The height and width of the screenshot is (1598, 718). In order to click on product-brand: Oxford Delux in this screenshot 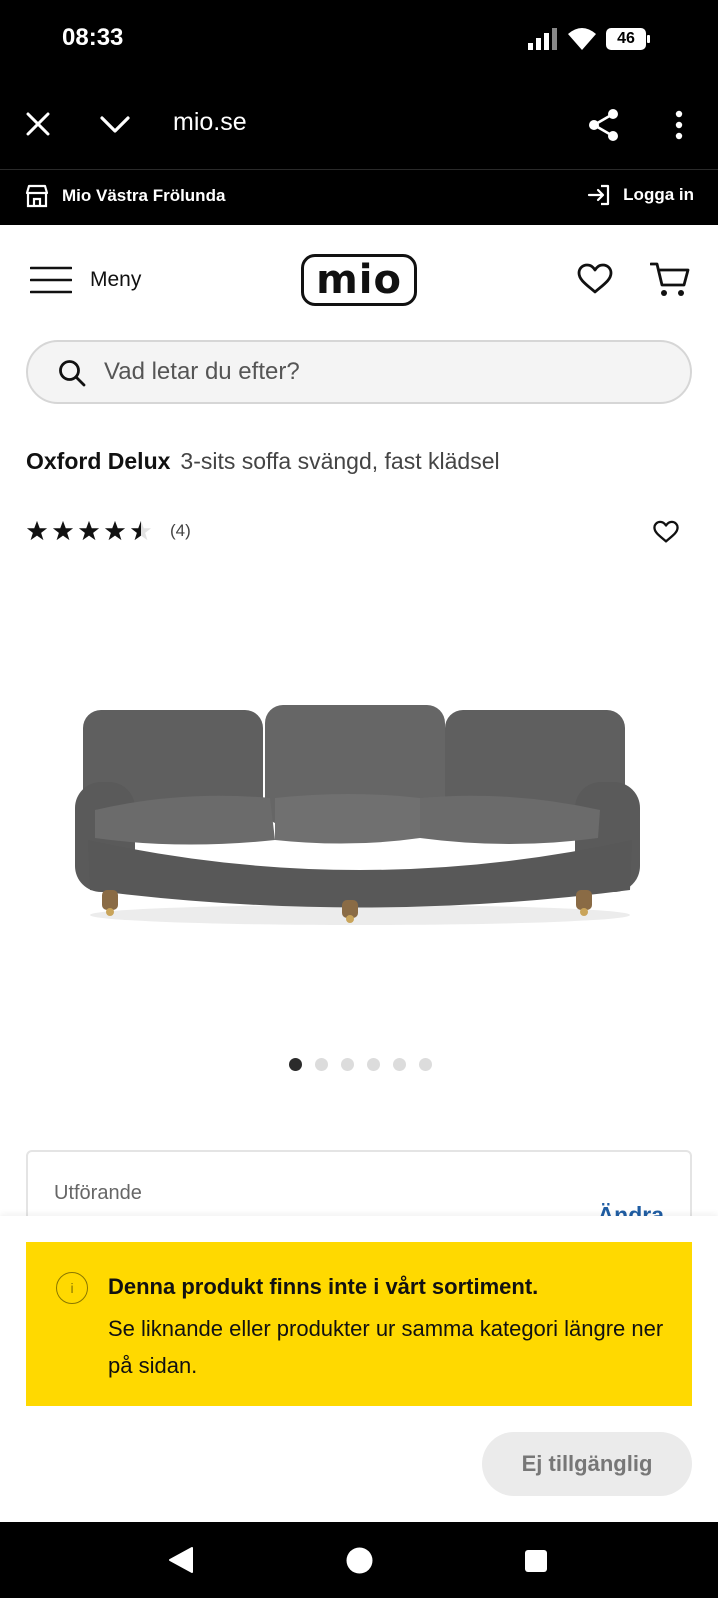, I will do `click(98, 461)`.